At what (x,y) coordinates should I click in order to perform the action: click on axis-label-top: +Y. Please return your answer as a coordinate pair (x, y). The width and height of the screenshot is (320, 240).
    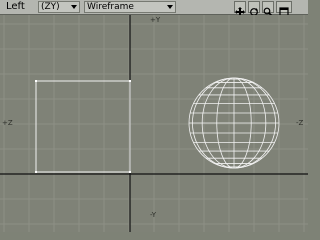
    Looking at the image, I should click on (155, 20).